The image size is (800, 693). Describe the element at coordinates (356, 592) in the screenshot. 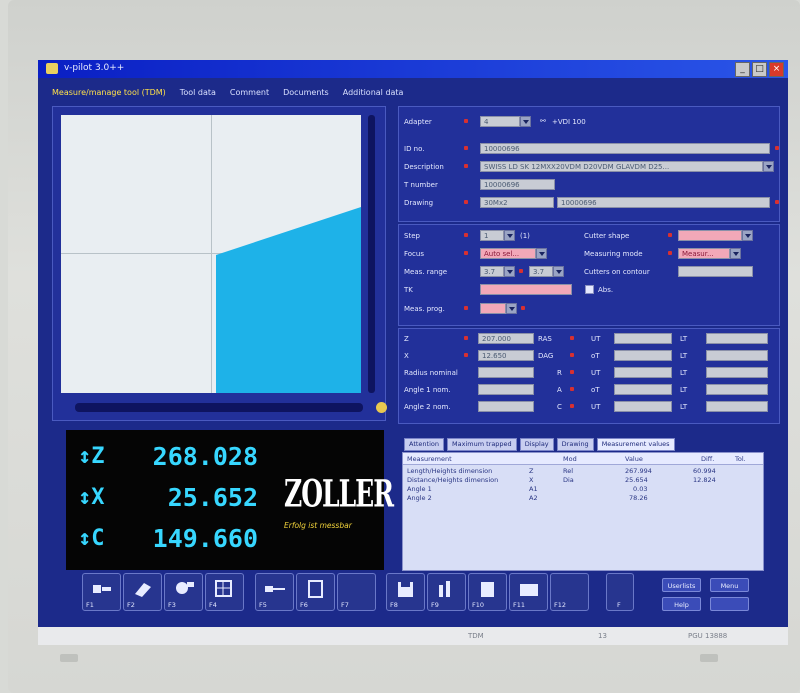

I see `f7-button: F7` at that location.